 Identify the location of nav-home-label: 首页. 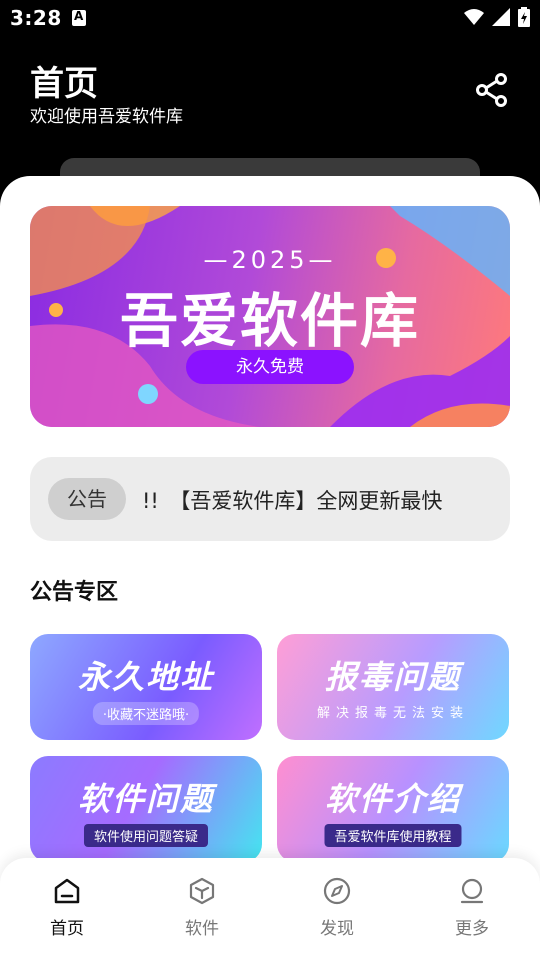
(67, 929).